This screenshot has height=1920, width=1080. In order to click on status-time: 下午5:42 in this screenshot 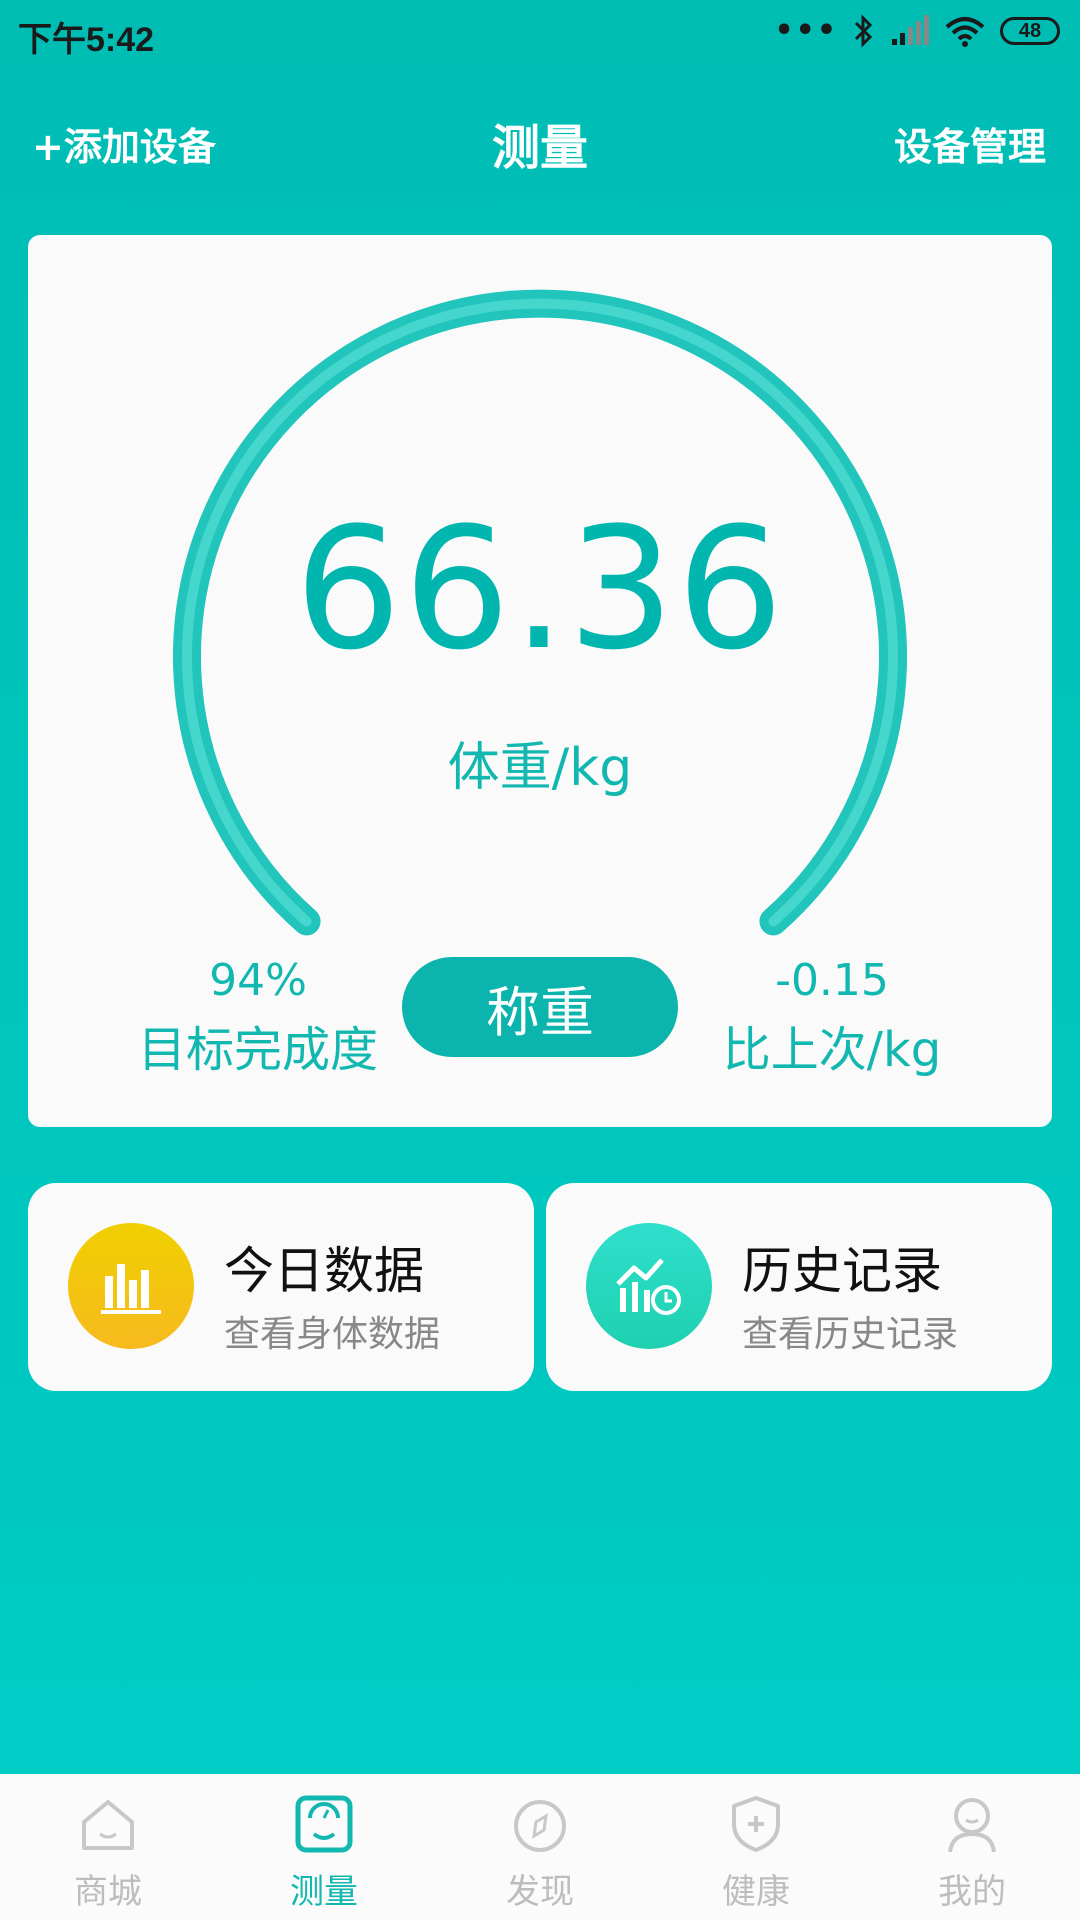, I will do `click(86, 40)`.